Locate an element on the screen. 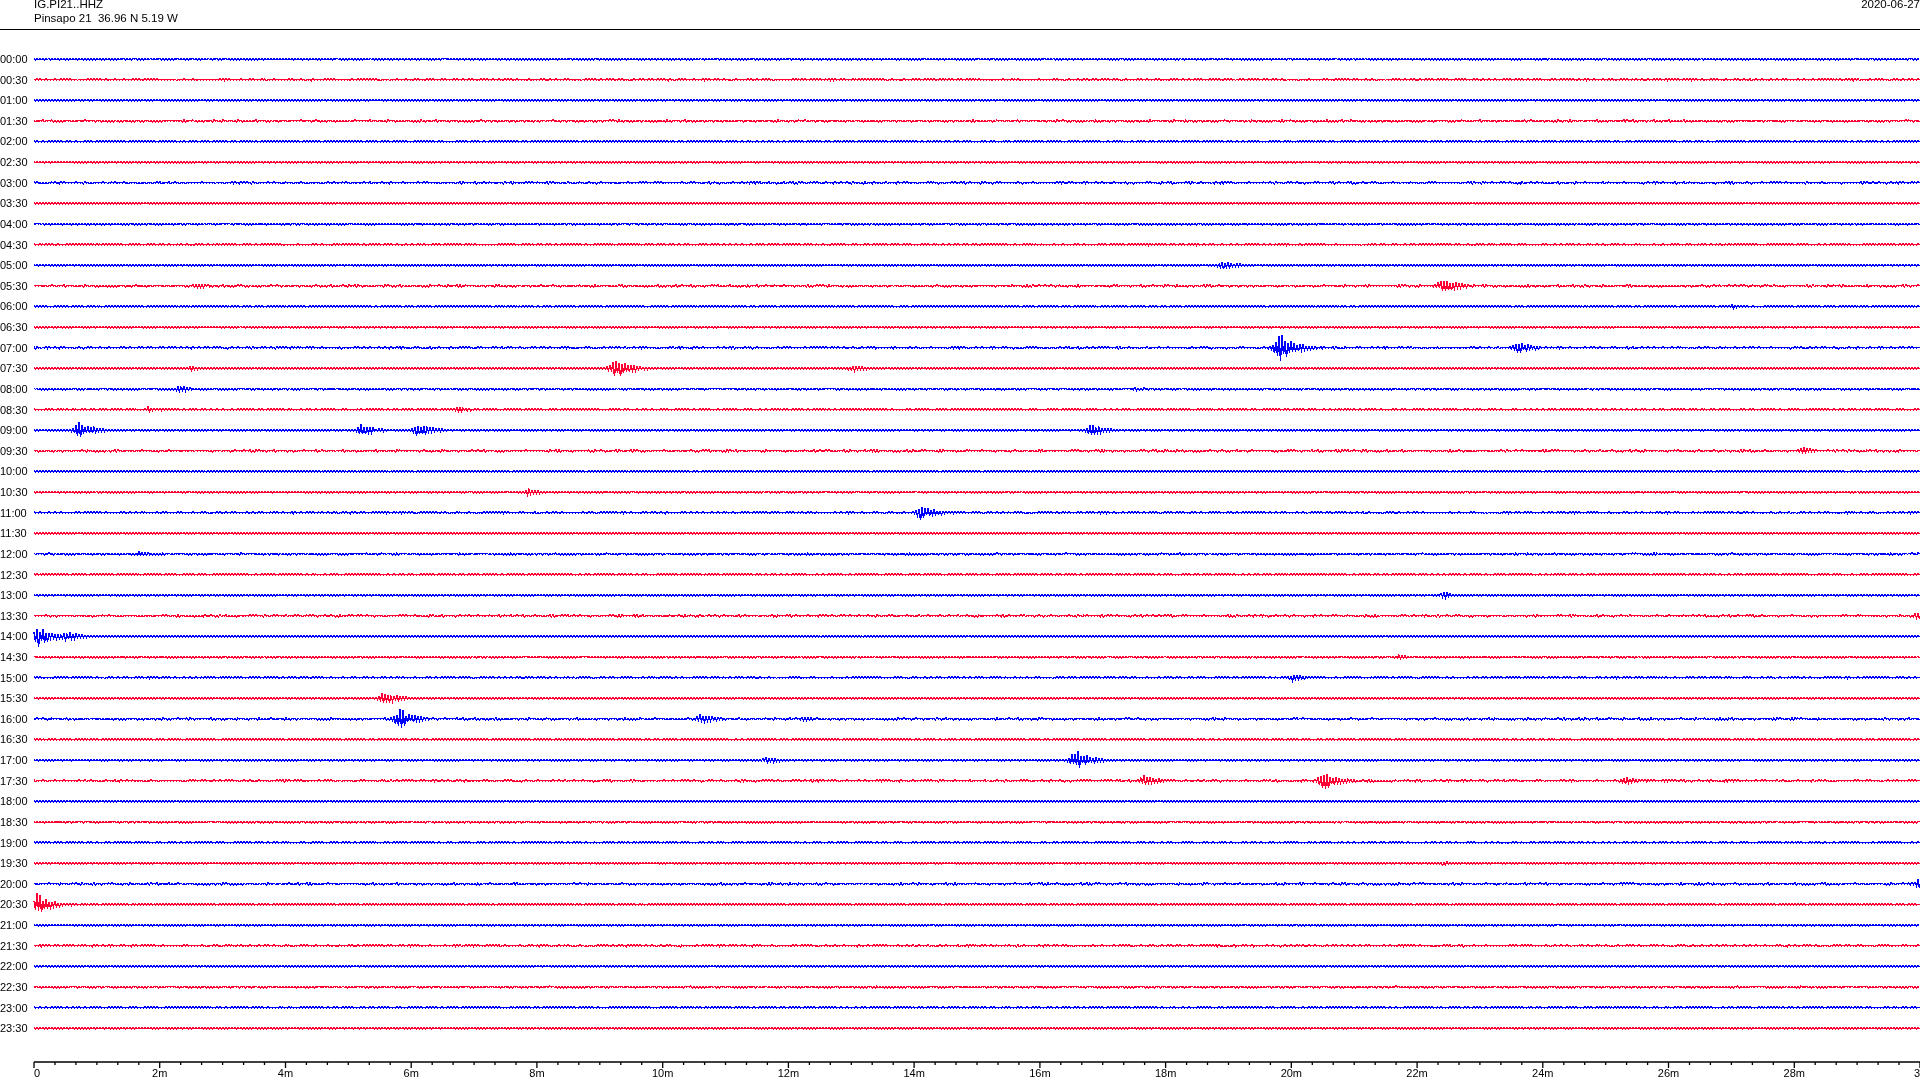 This screenshot has height=1080, width=1920. time-label: 10:30 is located at coordinates (14, 492).